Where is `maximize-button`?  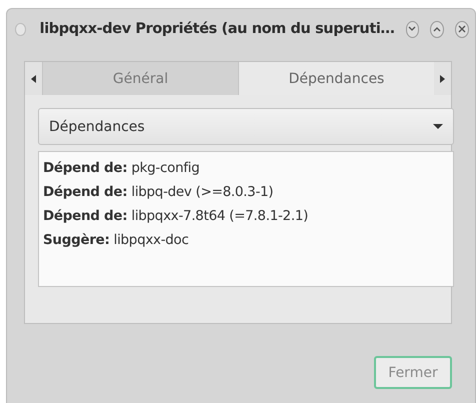 maximize-button is located at coordinates (437, 29).